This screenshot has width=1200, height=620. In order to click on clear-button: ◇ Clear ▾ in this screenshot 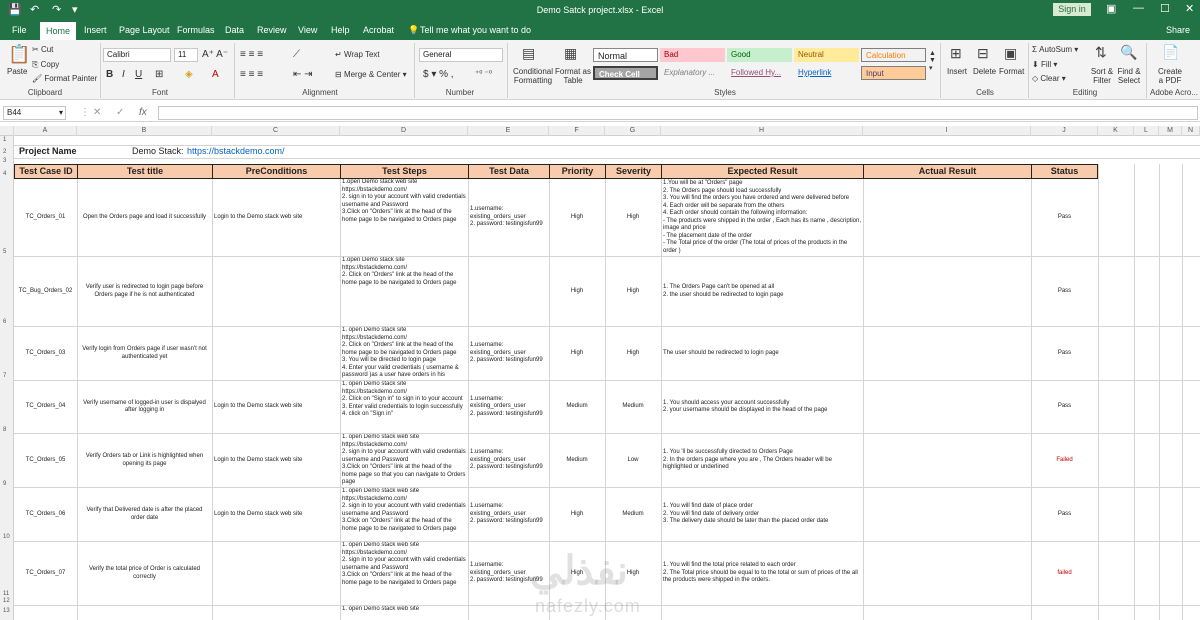, I will do `click(1049, 78)`.